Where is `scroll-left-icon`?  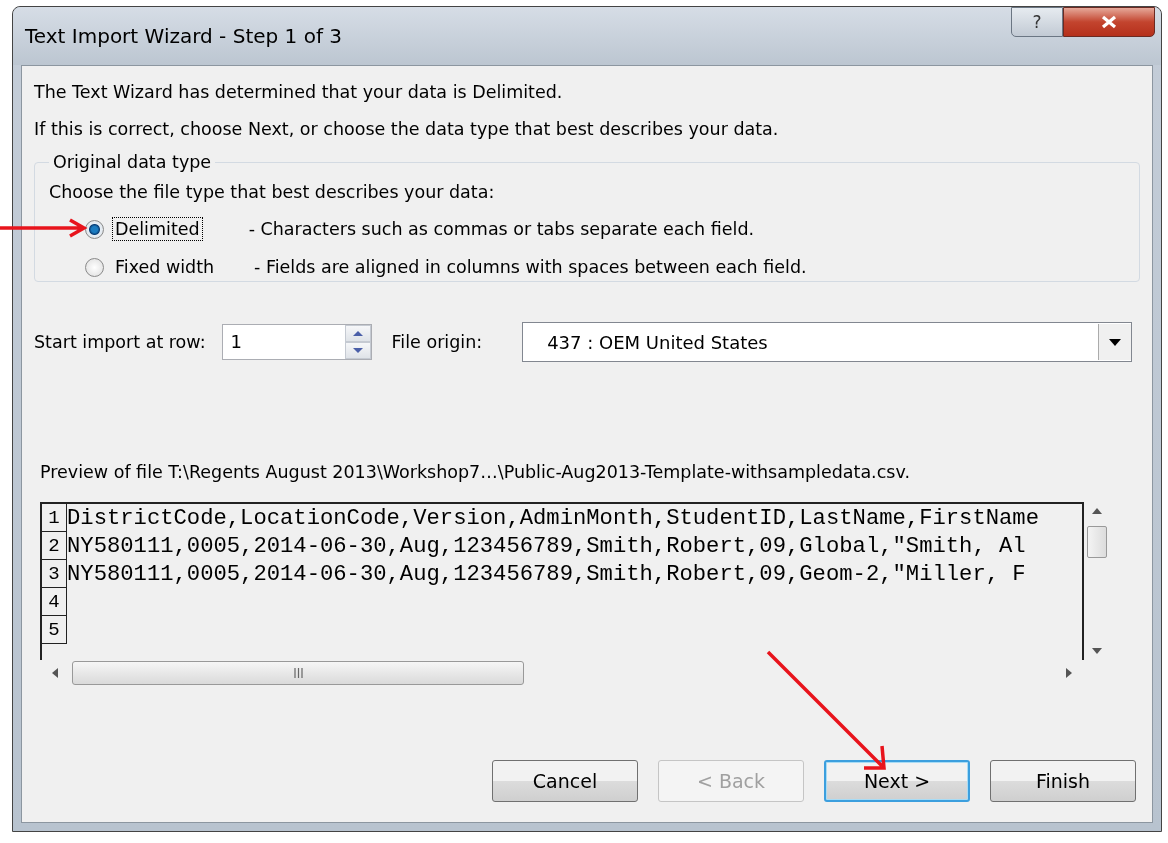 scroll-left-icon is located at coordinates (55, 673).